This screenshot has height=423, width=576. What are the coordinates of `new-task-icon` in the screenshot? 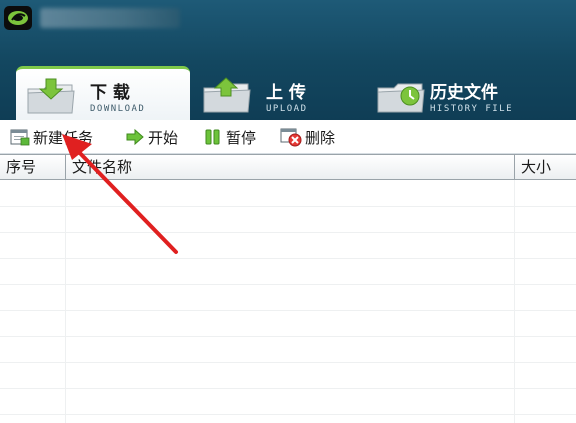 It's located at (20, 137).